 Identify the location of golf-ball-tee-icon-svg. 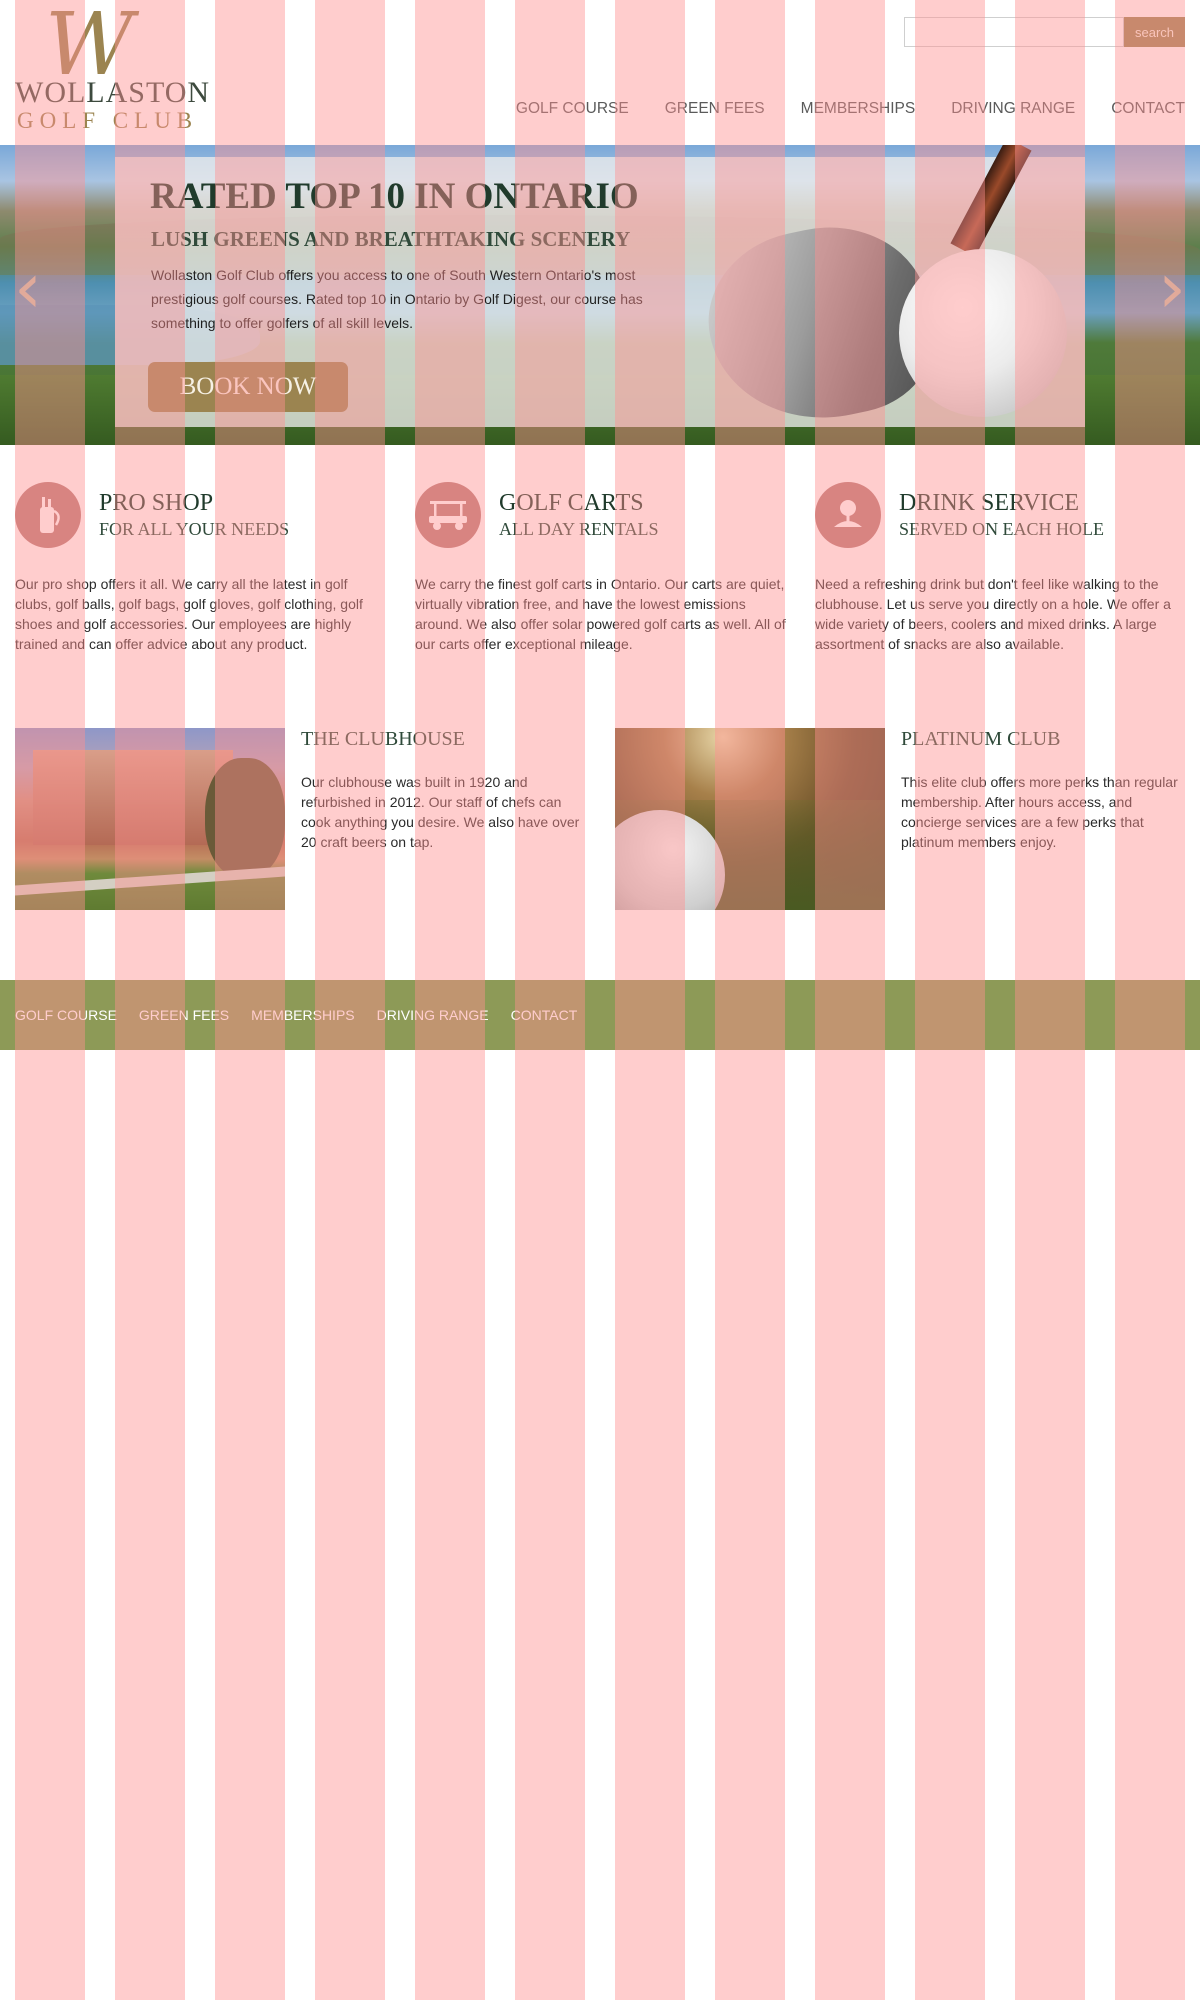
(848, 513).